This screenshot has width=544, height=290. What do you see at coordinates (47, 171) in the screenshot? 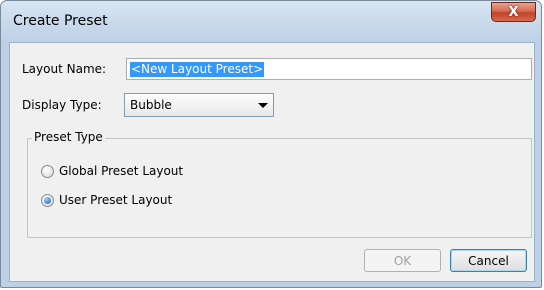
I see `global-preset-radio` at bounding box center [47, 171].